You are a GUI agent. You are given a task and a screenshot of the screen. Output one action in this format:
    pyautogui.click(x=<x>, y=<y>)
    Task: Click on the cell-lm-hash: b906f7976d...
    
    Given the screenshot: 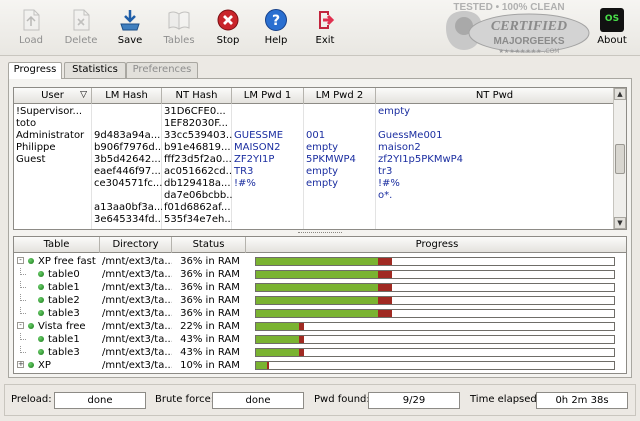 What is the action you would take?
    pyautogui.click(x=128, y=147)
    